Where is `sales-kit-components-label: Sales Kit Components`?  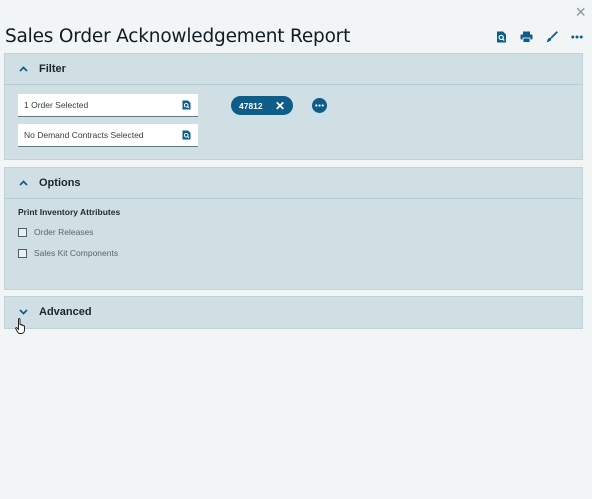
sales-kit-components-label: Sales Kit Components is located at coordinates (76, 253).